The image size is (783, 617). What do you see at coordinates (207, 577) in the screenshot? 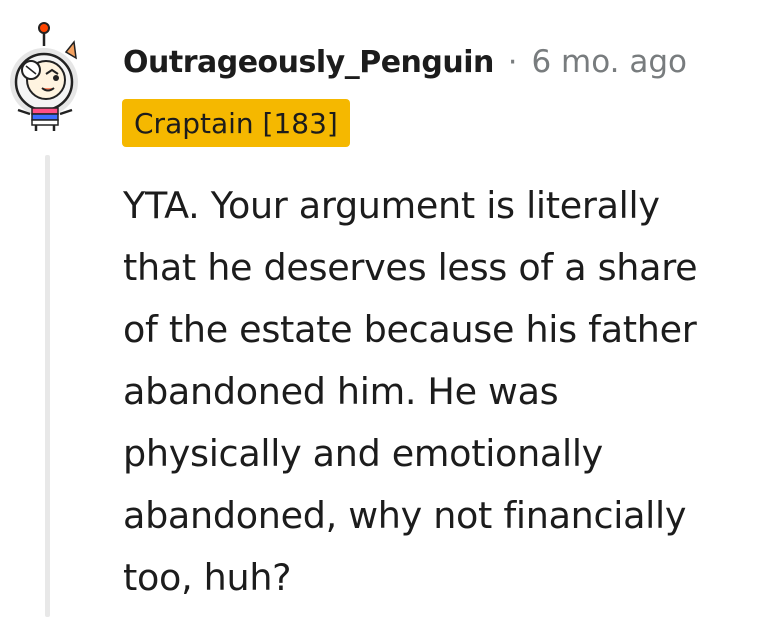
I see `comment-body-line: too, huh?` at bounding box center [207, 577].